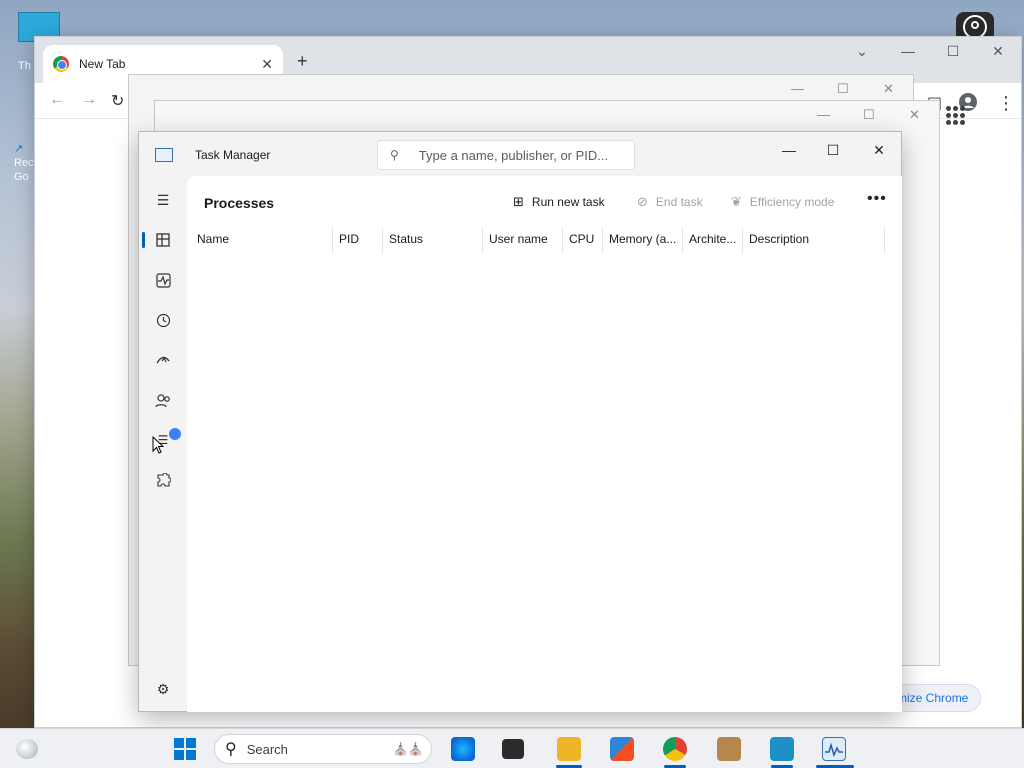 Image resolution: width=1024 pixels, height=768 pixels. I want to click on window-title: Task Manager, so click(233, 155).